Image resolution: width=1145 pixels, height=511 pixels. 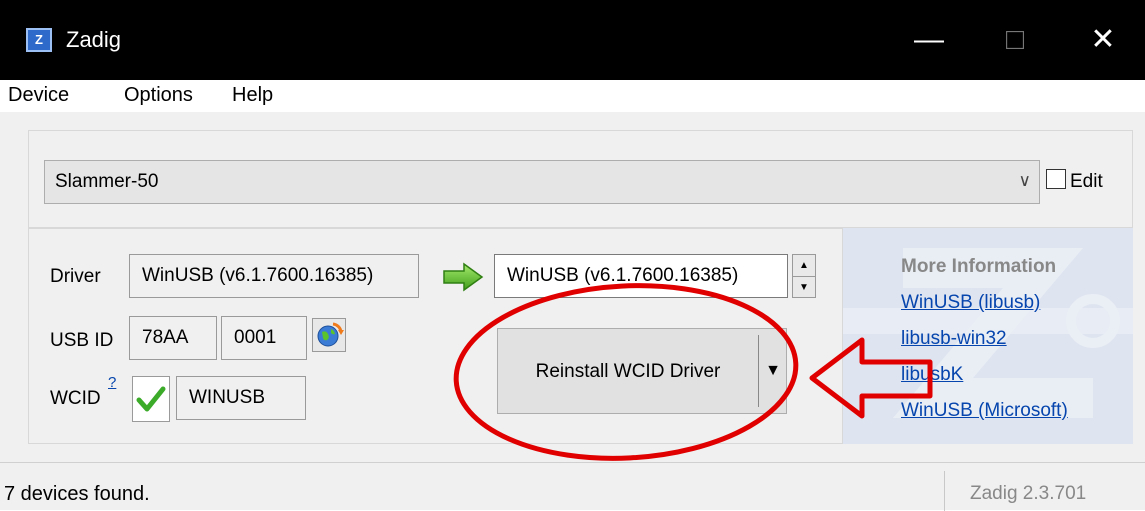 I want to click on window-title: Zadig, so click(x=94, y=39).